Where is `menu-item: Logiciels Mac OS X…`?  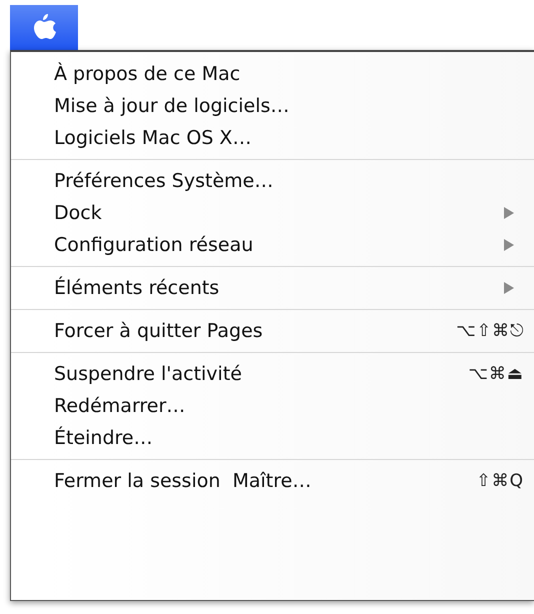 menu-item: Logiciels Mac OS X… is located at coordinates (272, 138).